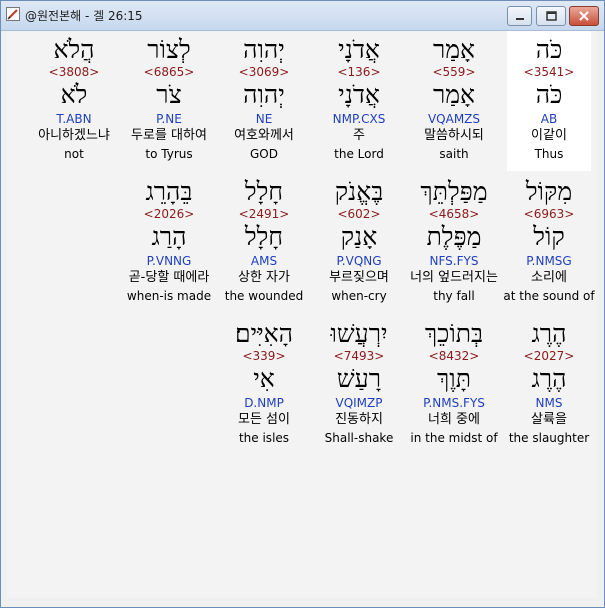 Image resolution: width=605 pixels, height=608 pixels. What do you see at coordinates (264, 72) in the screenshot?
I see `strong-number: <3069>` at bounding box center [264, 72].